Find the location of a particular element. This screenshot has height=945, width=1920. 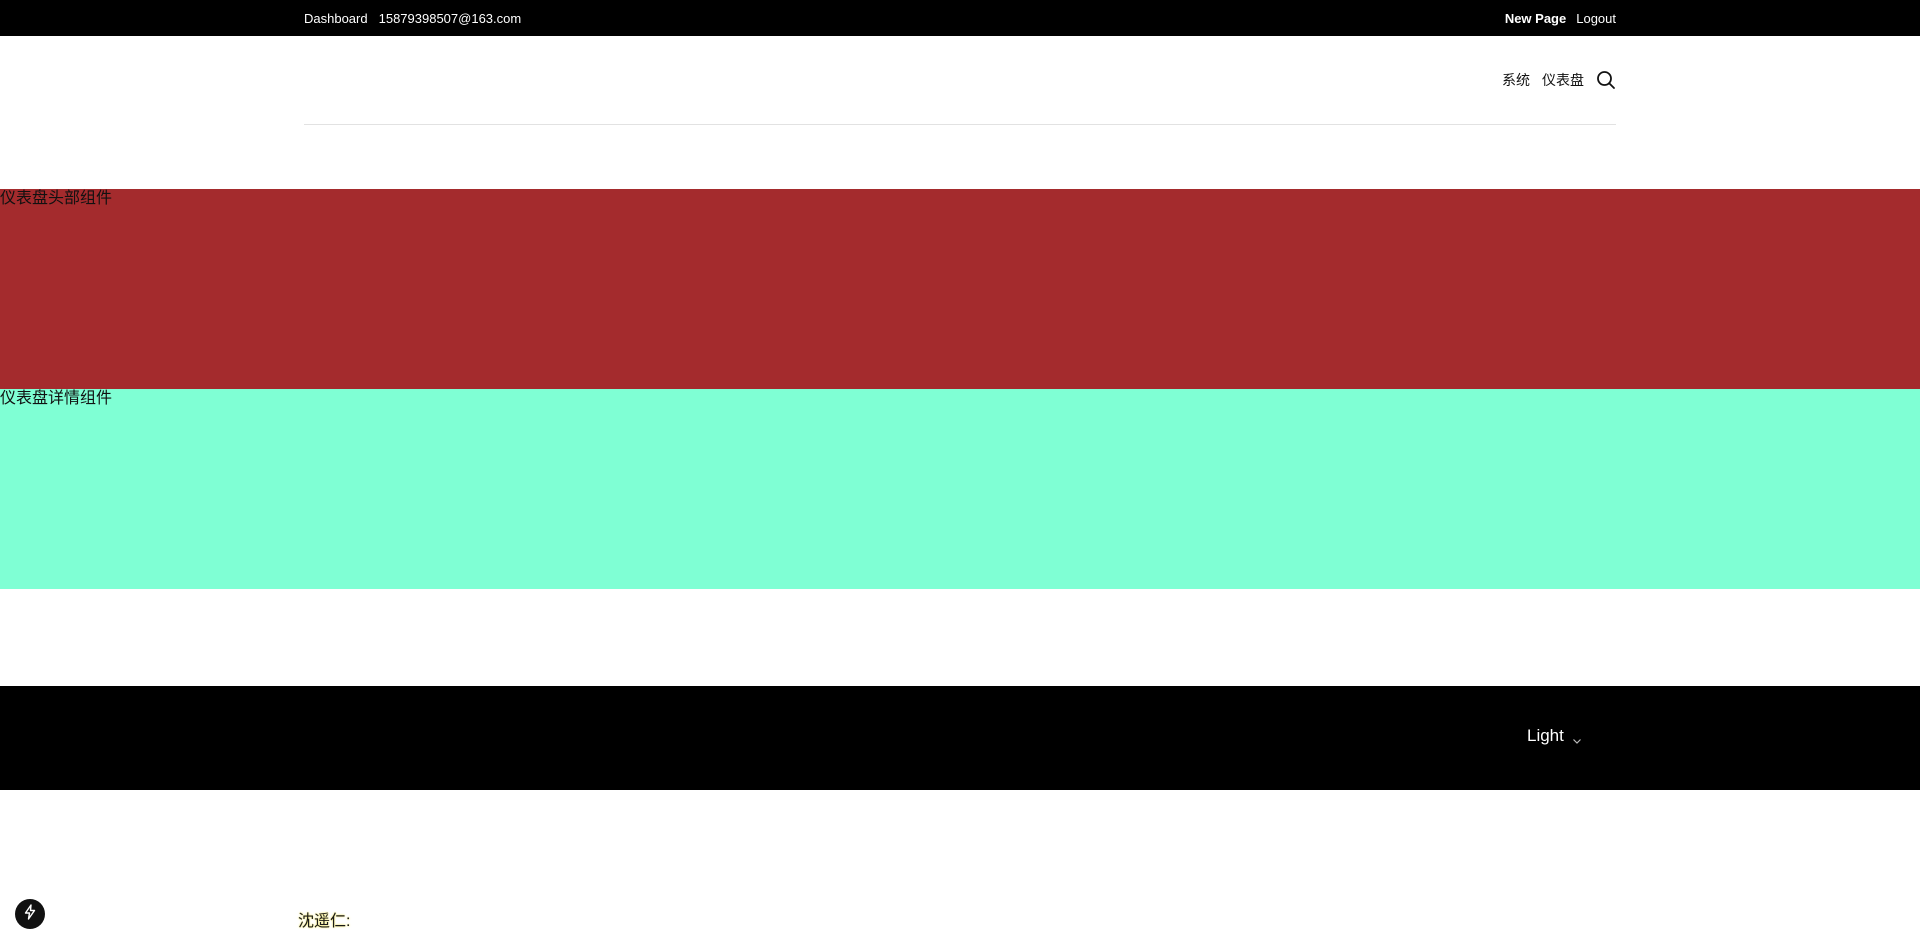

dashboard-header-label: 仪表盘头部组件 is located at coordinates (56, 198).